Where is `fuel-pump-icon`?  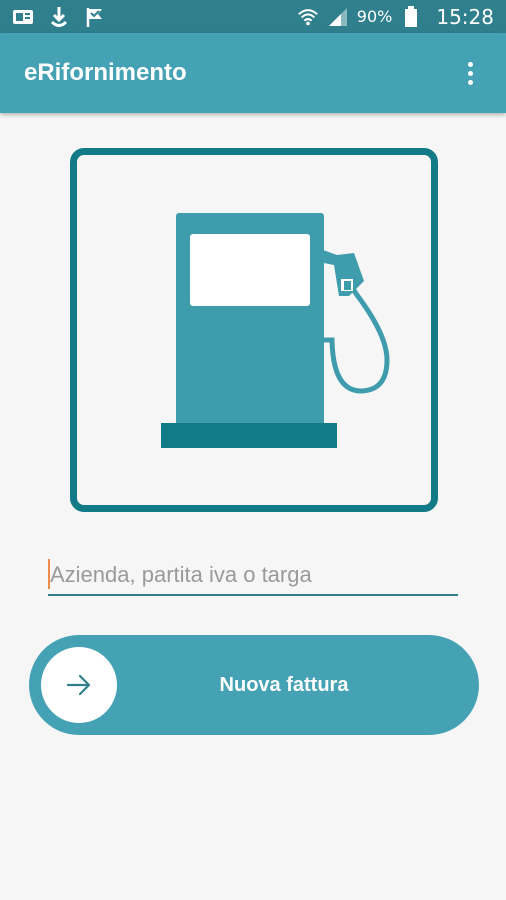 fuel-pump-icon is located at coordinates (275, 330).